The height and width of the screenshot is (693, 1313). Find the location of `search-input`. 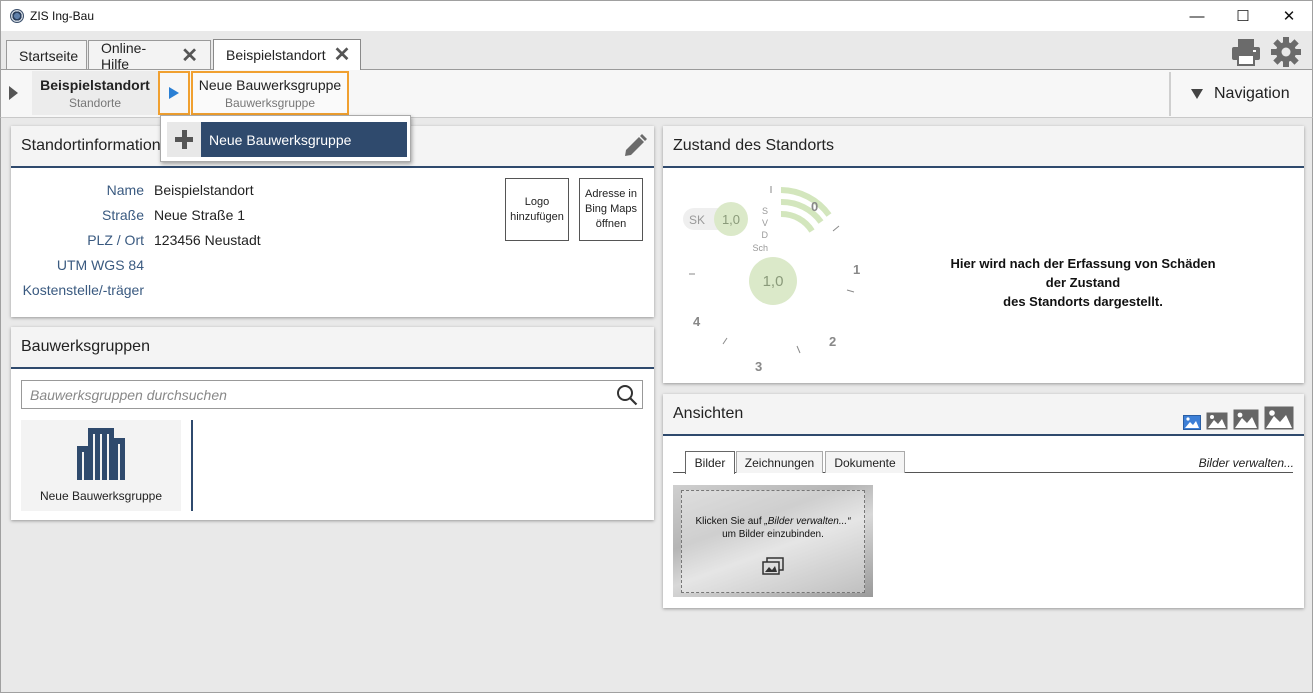

search-input is located at coordinates (312, 394).